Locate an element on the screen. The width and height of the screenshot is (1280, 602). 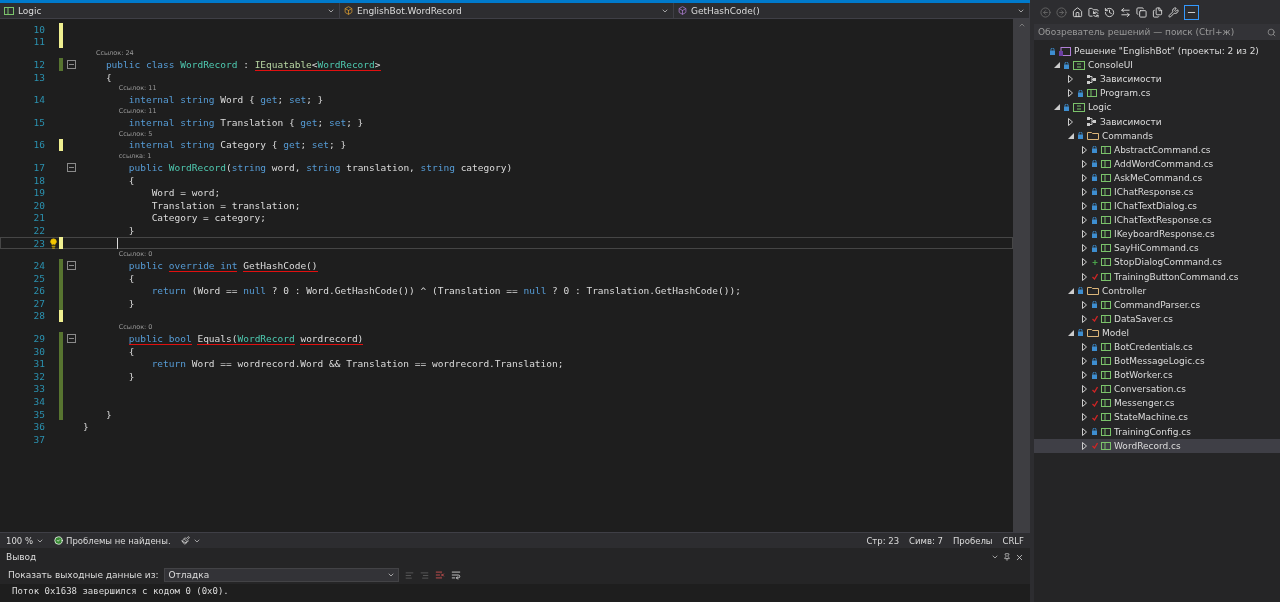
check-icon is located at coordinates (1095, 319).